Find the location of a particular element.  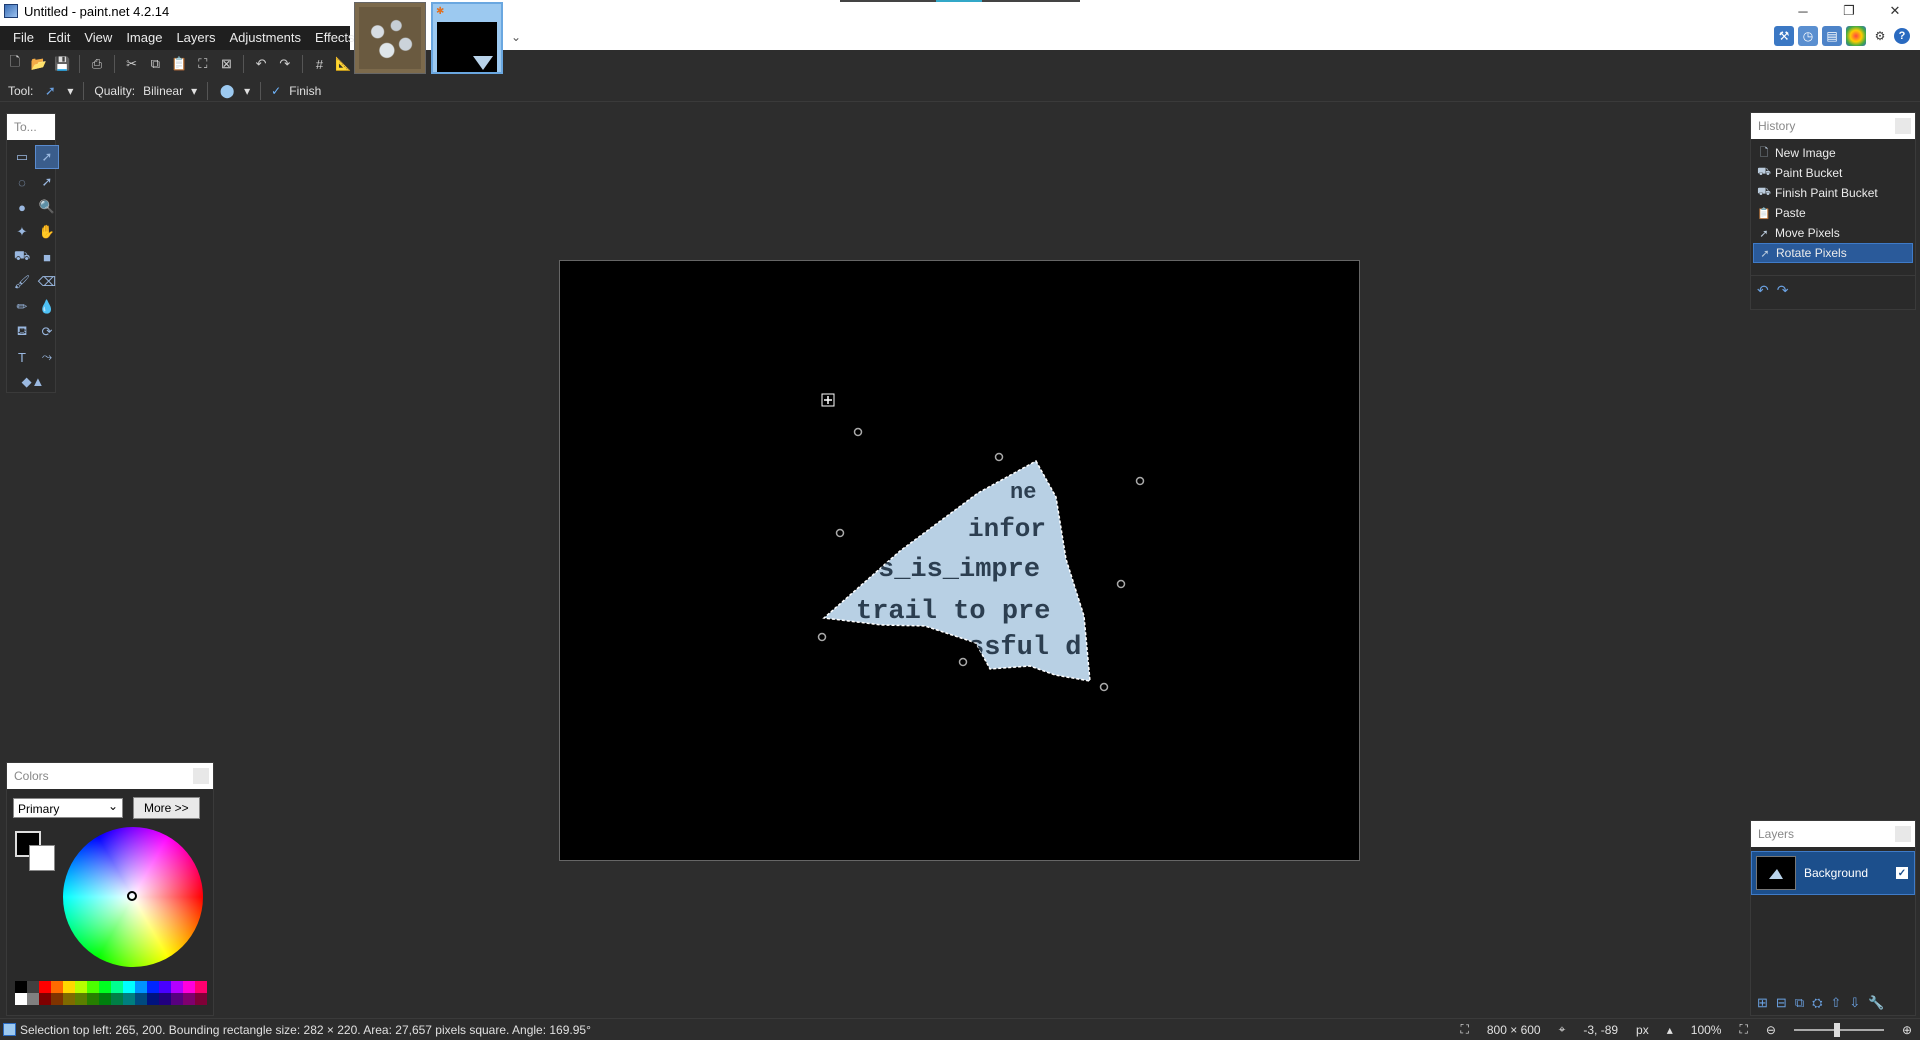

move-handle-icon is located at coordinates (828, 400).